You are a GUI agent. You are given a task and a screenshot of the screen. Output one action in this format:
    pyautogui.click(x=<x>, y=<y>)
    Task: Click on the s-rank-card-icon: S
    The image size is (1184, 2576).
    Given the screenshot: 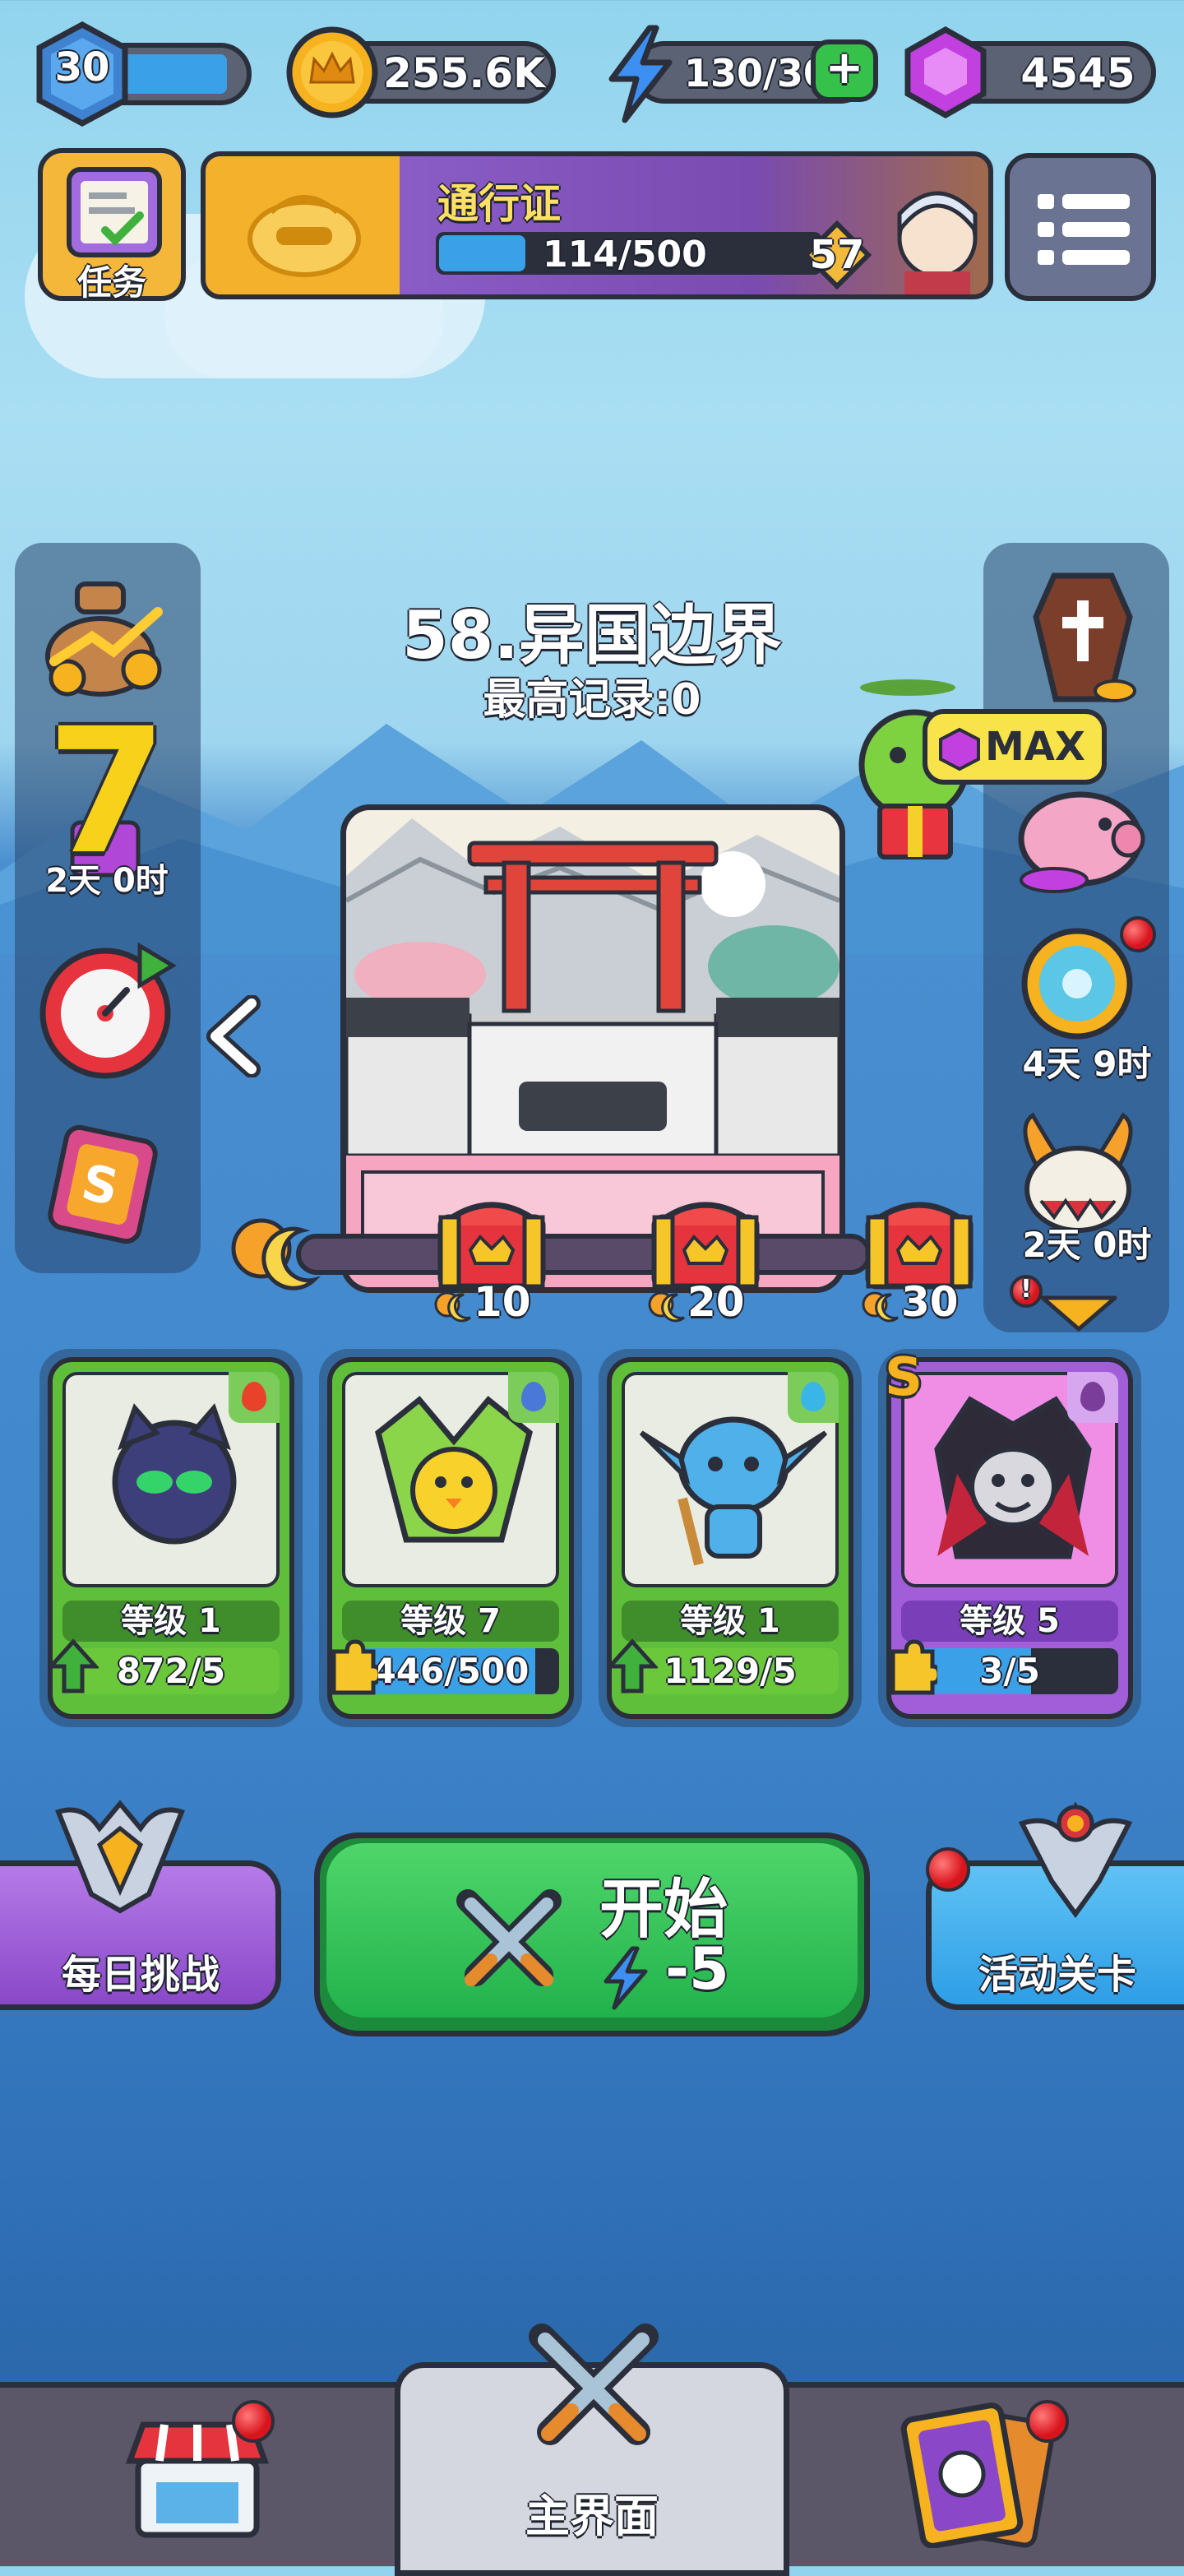 What is the action you would take?
    pyautogui.click(x=111, y=1185)
    